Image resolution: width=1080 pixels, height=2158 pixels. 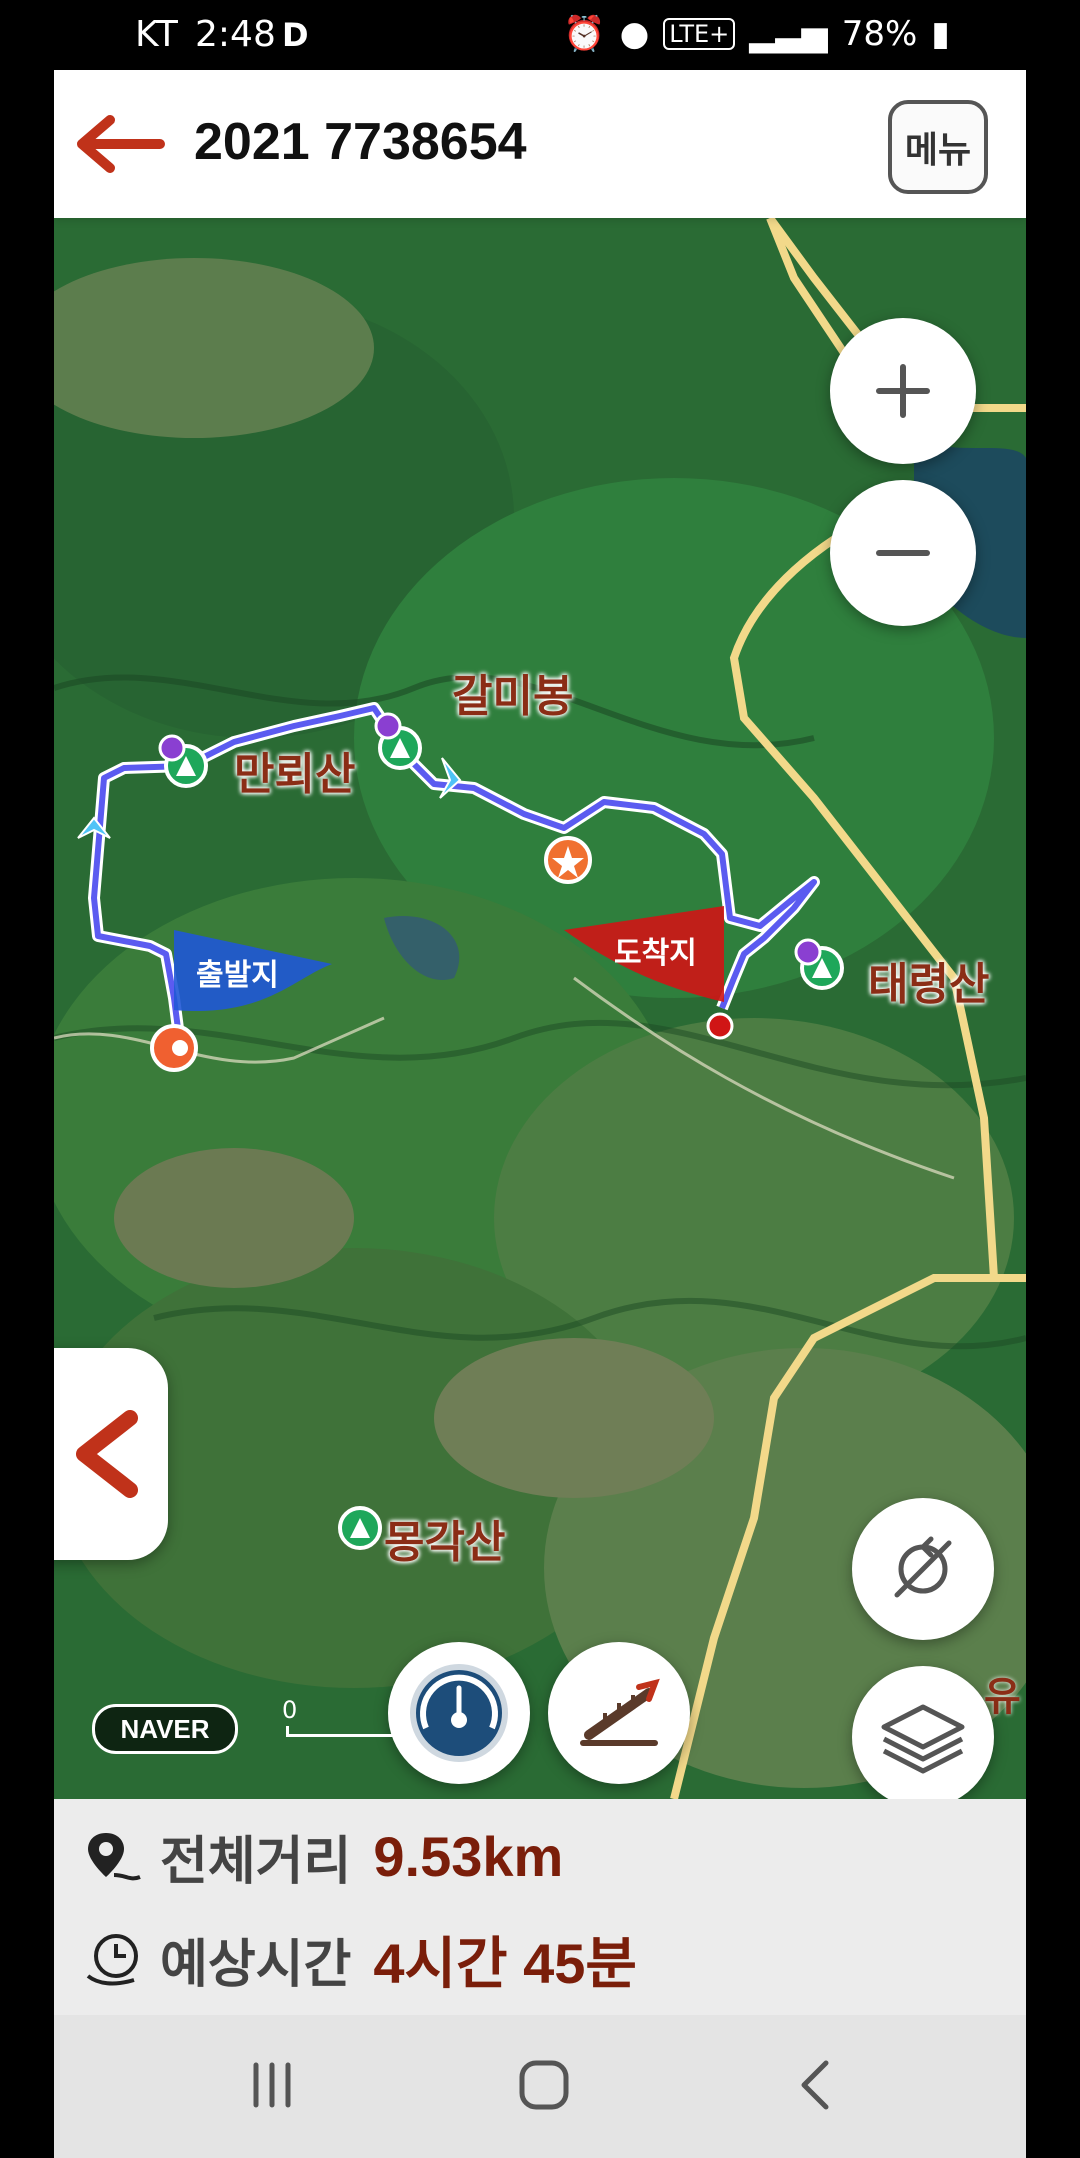 I want to click on end-flag-label: 도착지, so click(x=655, y=953).